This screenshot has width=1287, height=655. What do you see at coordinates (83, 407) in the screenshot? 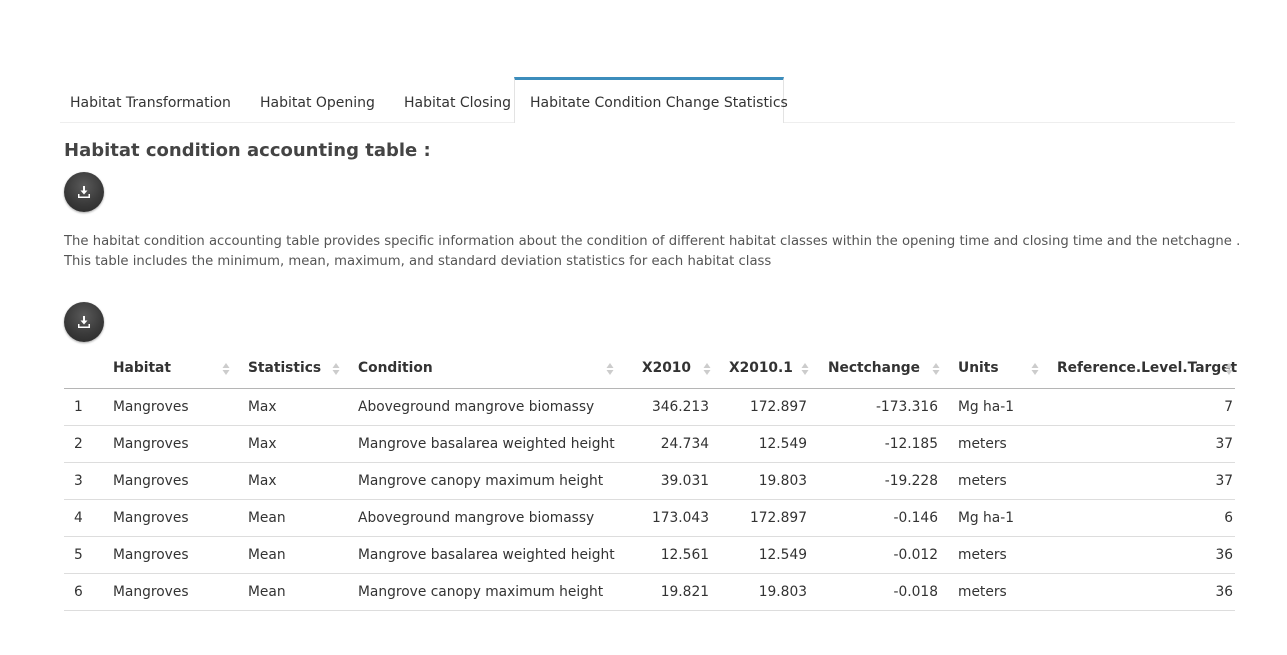
I see `cell-index: 1` at bounding box center [83, 407].